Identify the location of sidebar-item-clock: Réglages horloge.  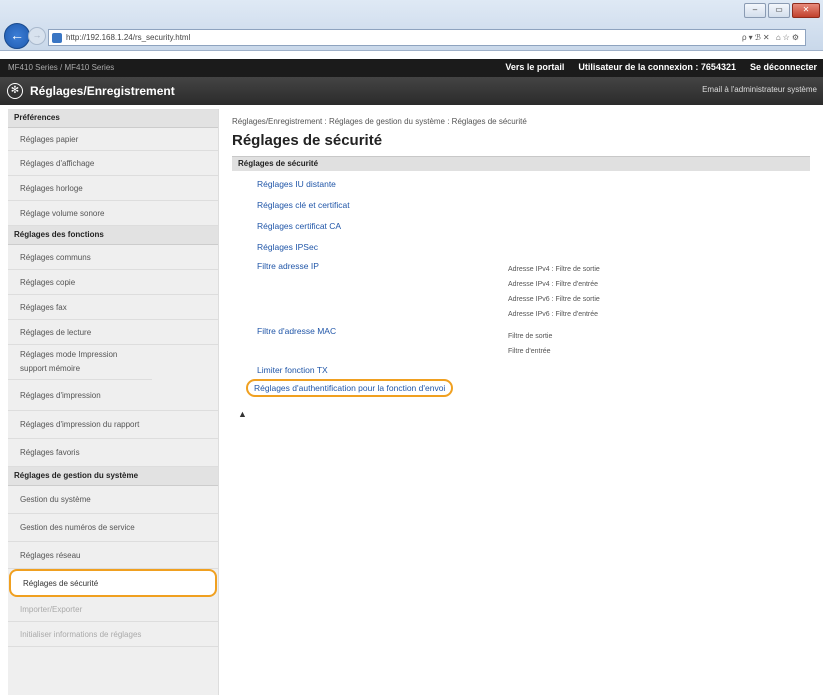
(113, 188).